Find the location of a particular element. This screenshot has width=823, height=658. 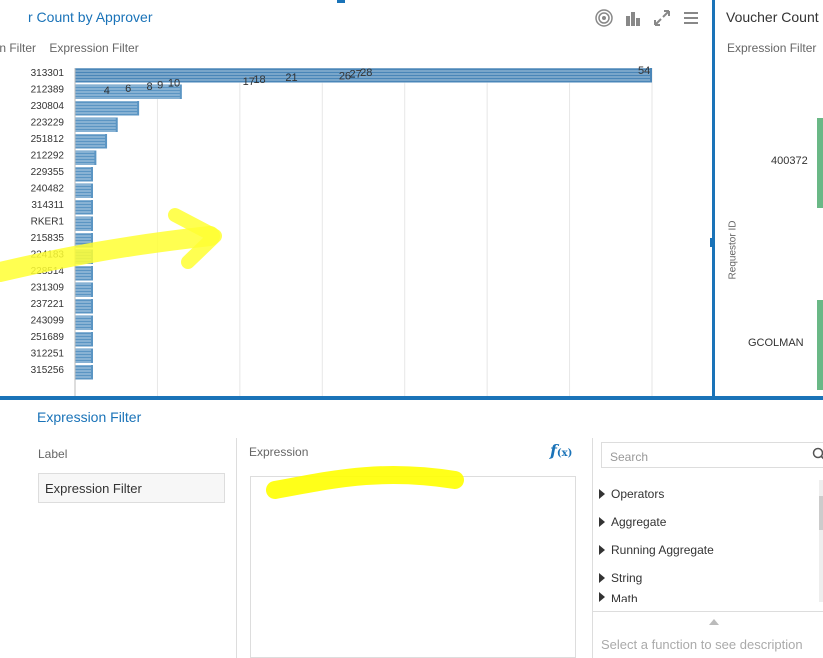

category-label: 314311 is located at coordinates (47, 205).